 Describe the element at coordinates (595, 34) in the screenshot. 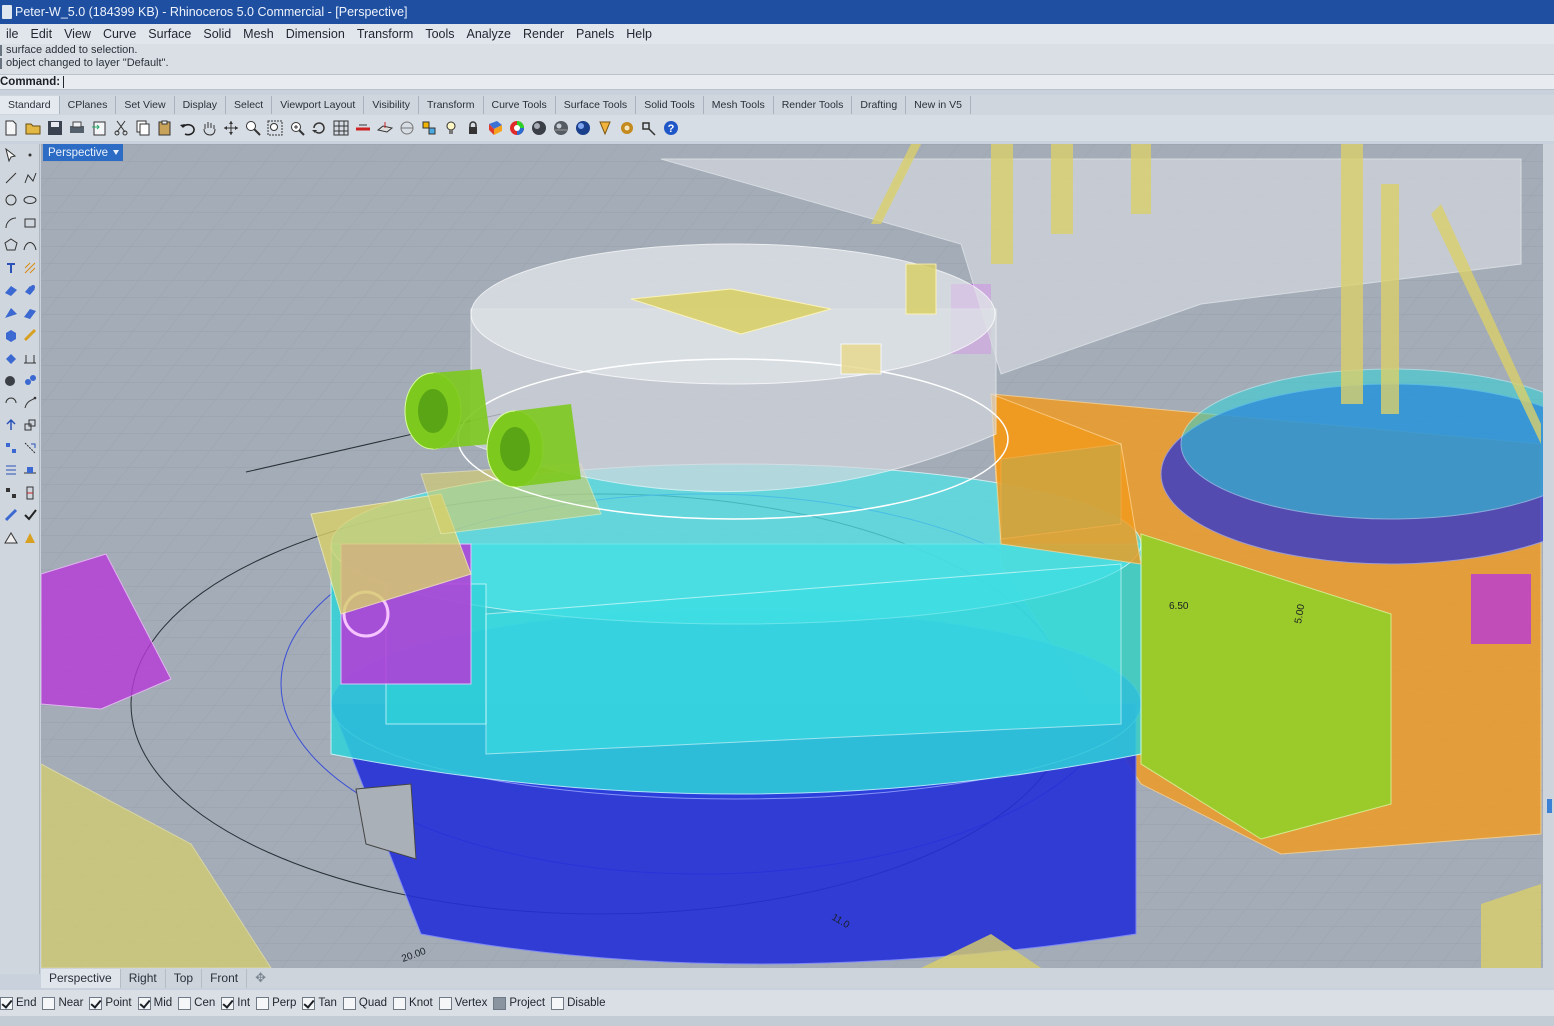

I see `menu-panels: Panels` at that location.